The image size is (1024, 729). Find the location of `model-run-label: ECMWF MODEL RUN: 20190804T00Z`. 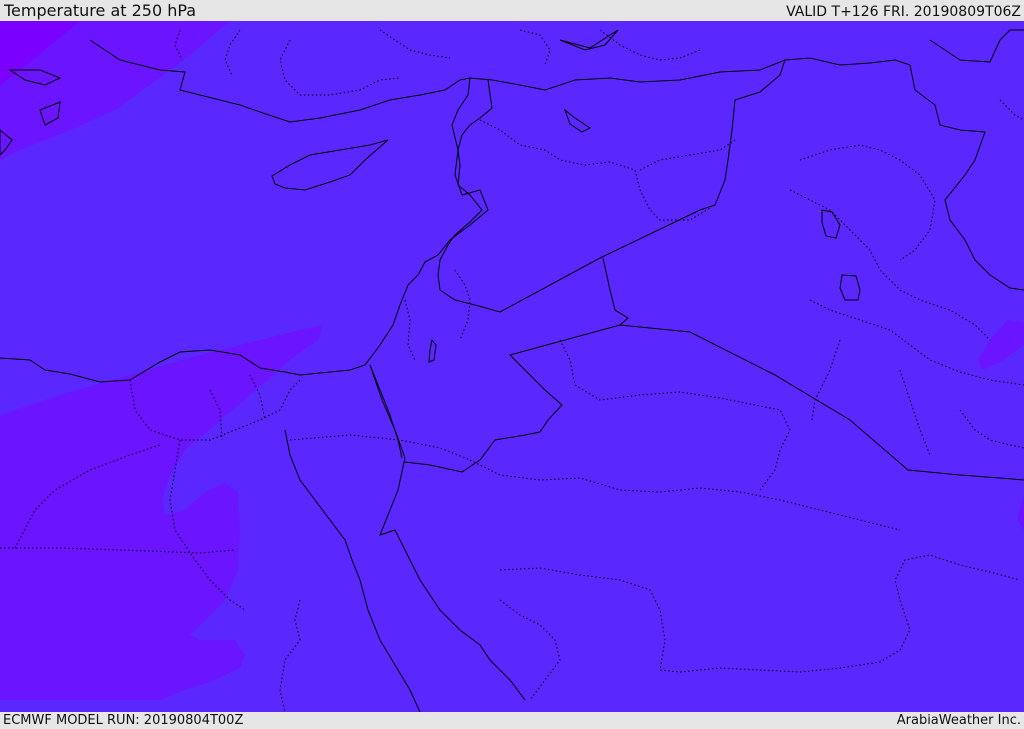

model-run-label: ECMWF MODEL RUN: 20190804T00Z is located at coordinates (123, 720).